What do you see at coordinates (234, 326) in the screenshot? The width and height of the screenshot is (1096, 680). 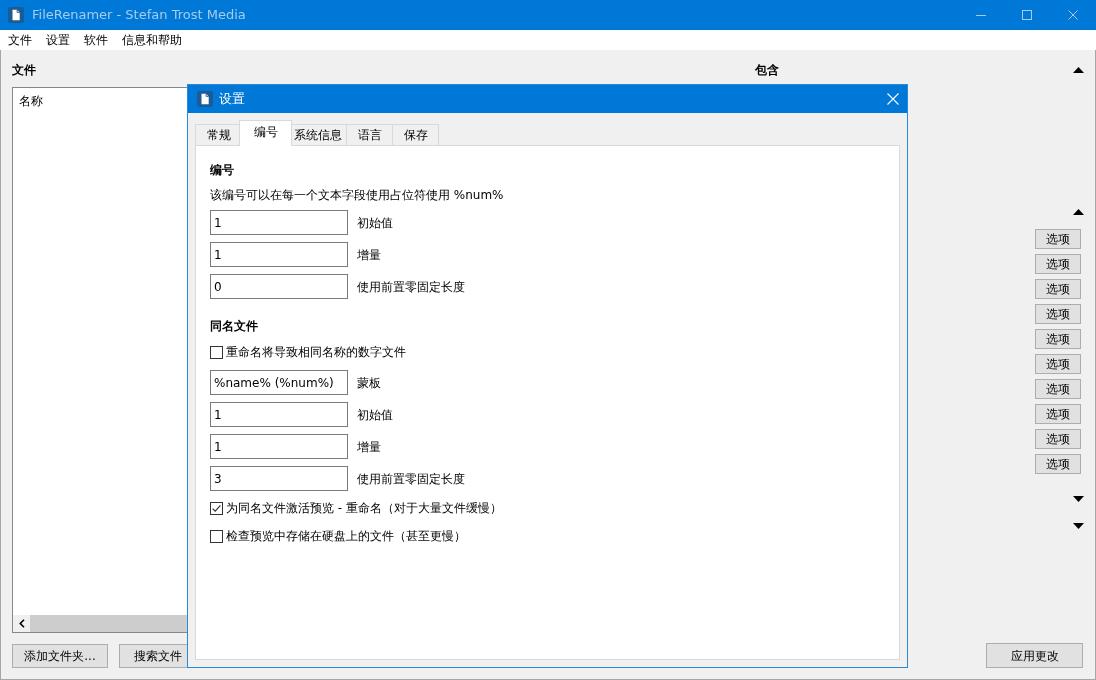 I see `section-heading: 同名文件` at bounding box center [234, 326].